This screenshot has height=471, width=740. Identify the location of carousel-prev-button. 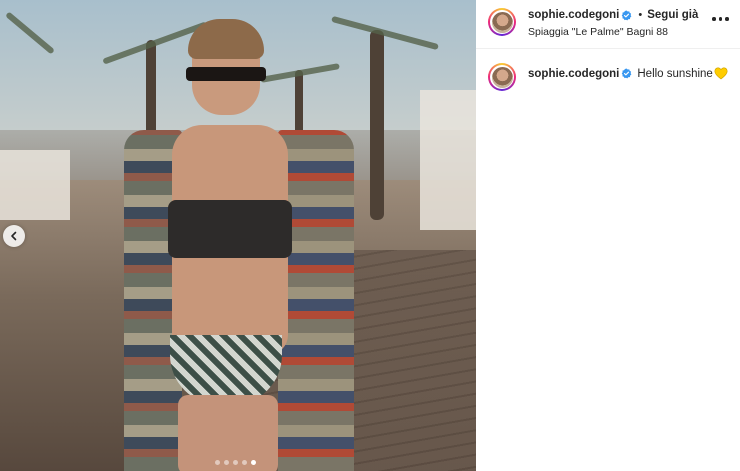
(14, 236).